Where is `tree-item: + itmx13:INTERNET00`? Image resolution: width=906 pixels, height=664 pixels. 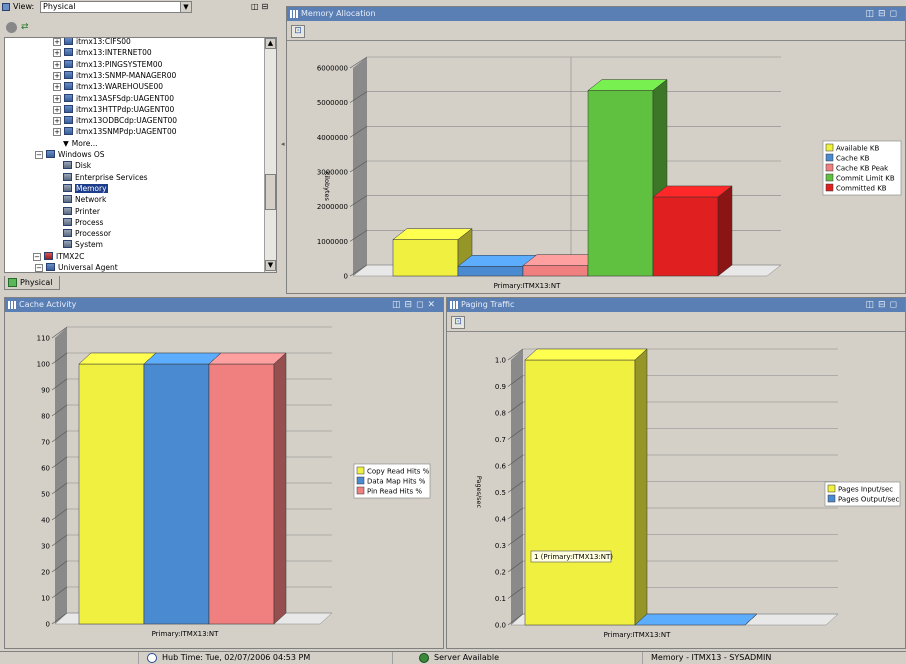 tree-item: + itmx13:INTERNET00 is located at coordinates (102, 52).